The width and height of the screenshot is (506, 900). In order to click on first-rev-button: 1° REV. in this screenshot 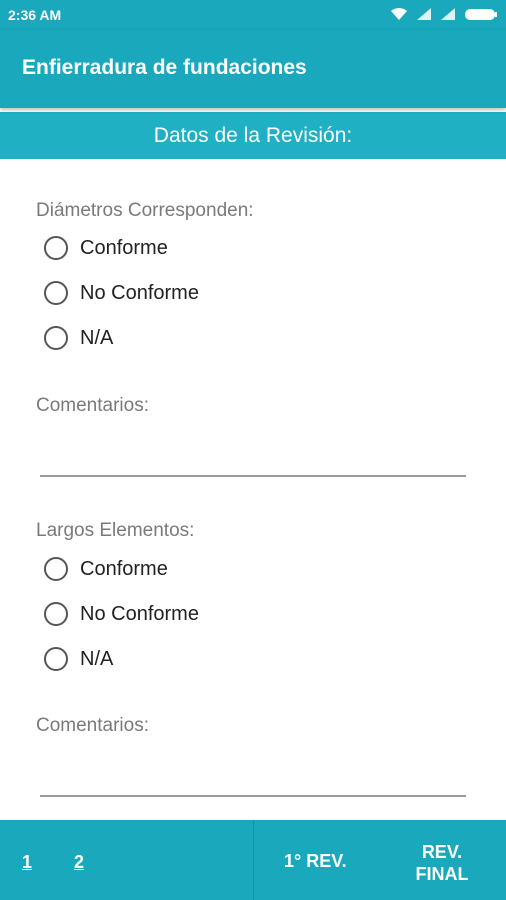, I will do `click(315, 861)`.